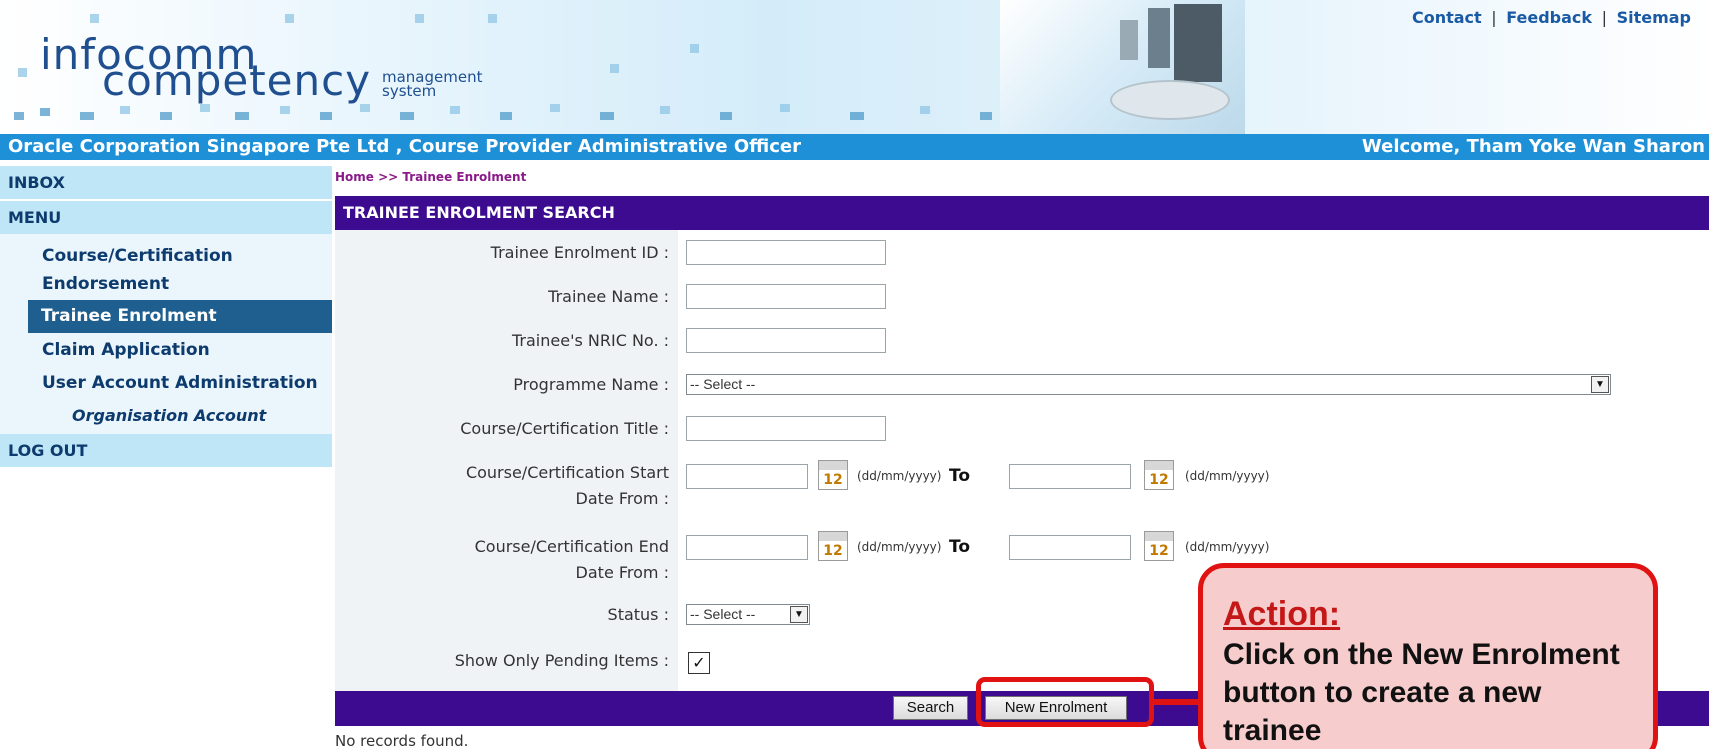 This screenshot has height=749, width=1709. Describe the element at coordinates (166, 415) in the screenshot. I see `sidebar-subitem-organisation-account: Organisation Account` at that location.